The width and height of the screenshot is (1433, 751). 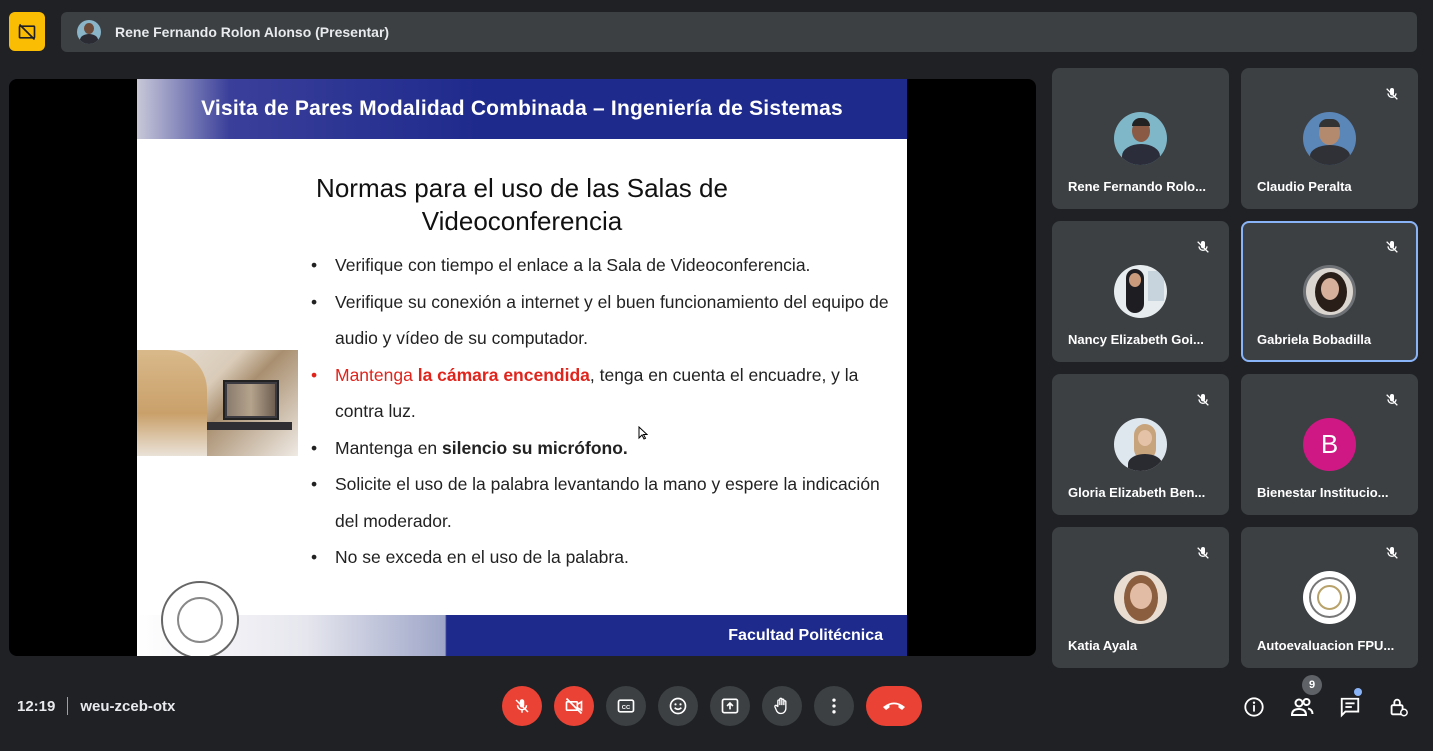 What do you see at coordinates (469, 447) in the screenshot?
I see `slide-bullet: • Mantenga en silencio su micrófono.` at bounding box center [469, 447].